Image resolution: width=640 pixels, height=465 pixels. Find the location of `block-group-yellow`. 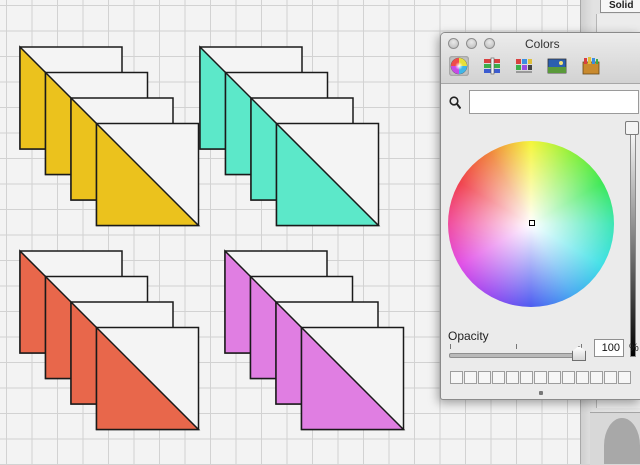

block-group-yellow is located at coordinates (110, 136).